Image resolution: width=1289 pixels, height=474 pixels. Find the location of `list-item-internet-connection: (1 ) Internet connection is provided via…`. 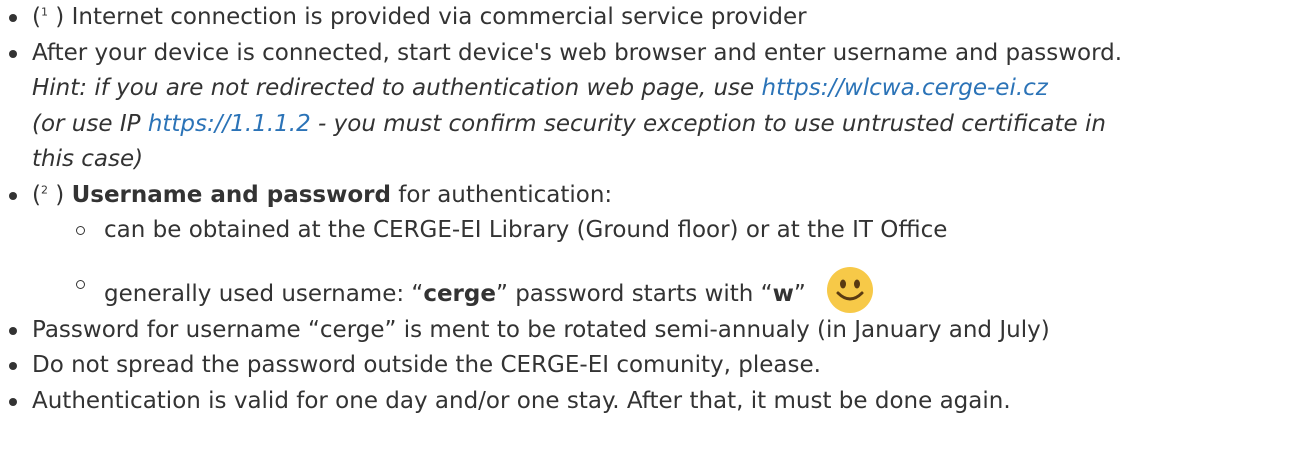

list-item-internet-connection: (1 ) Internet connection is provided via… is located at coordinates (644, 18).